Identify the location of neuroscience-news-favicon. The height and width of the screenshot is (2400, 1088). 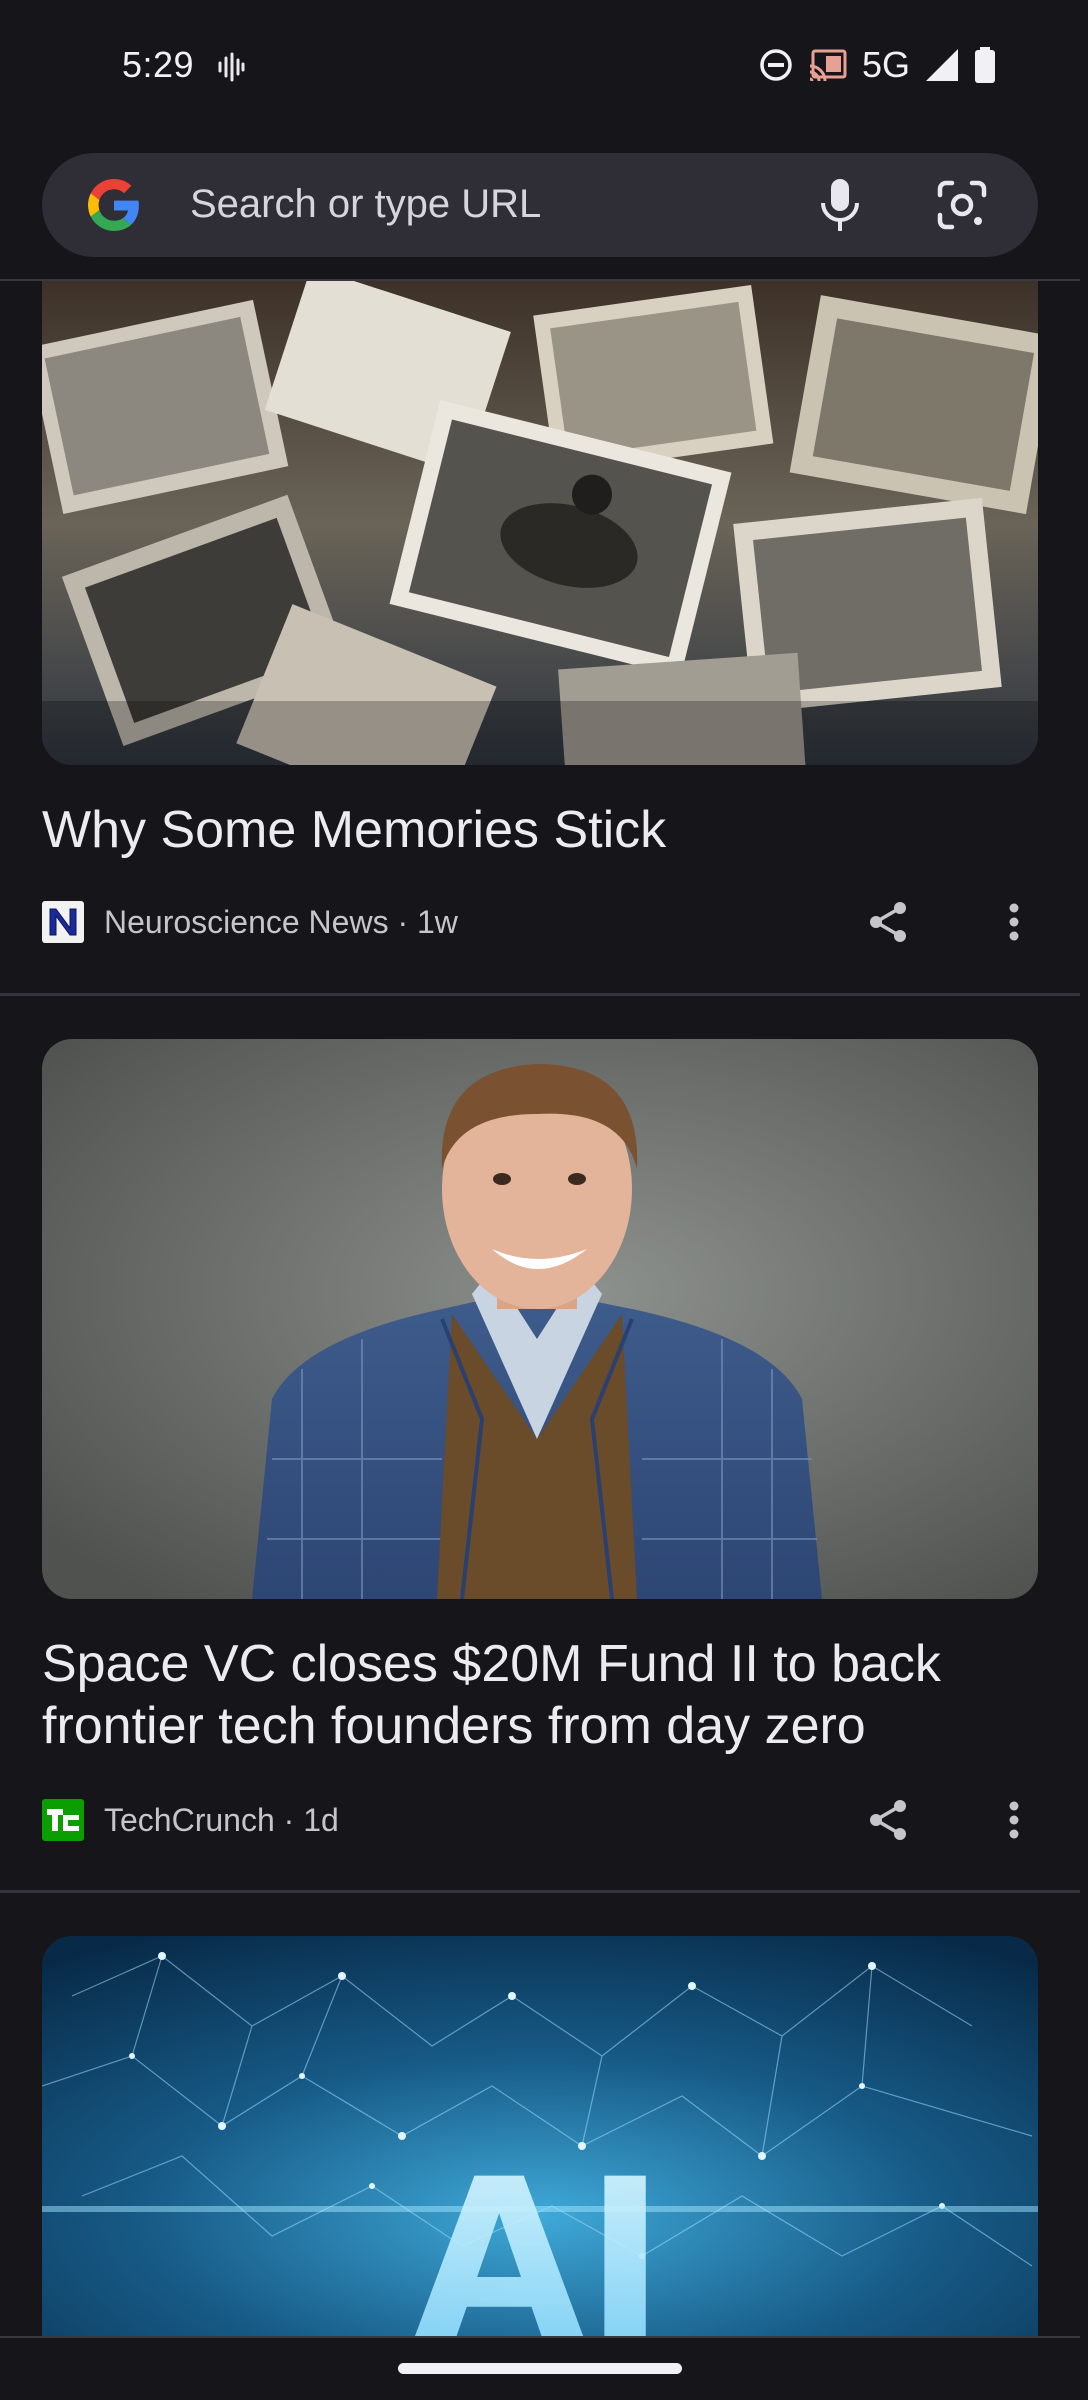
(63, 922).